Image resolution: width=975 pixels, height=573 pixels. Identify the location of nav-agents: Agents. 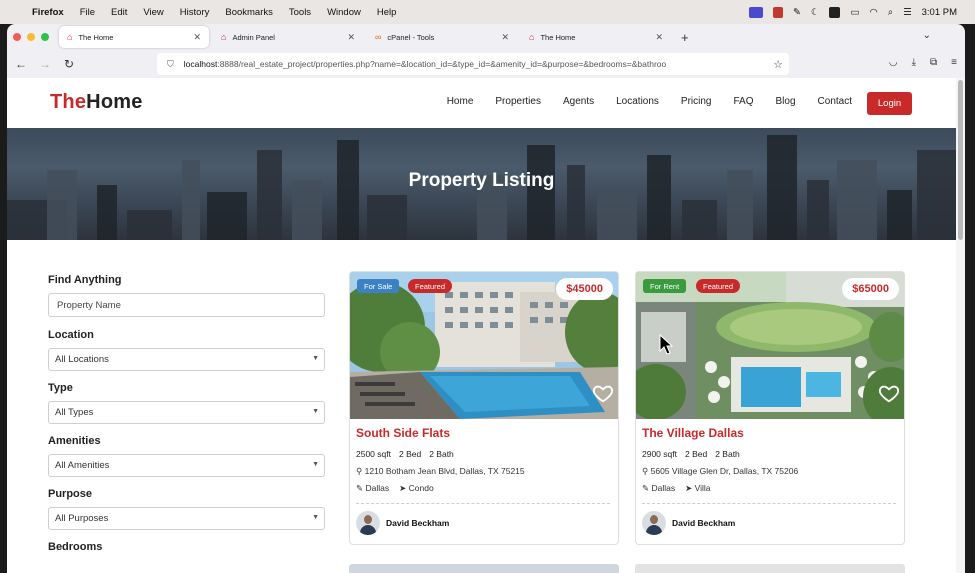
(578, 101).